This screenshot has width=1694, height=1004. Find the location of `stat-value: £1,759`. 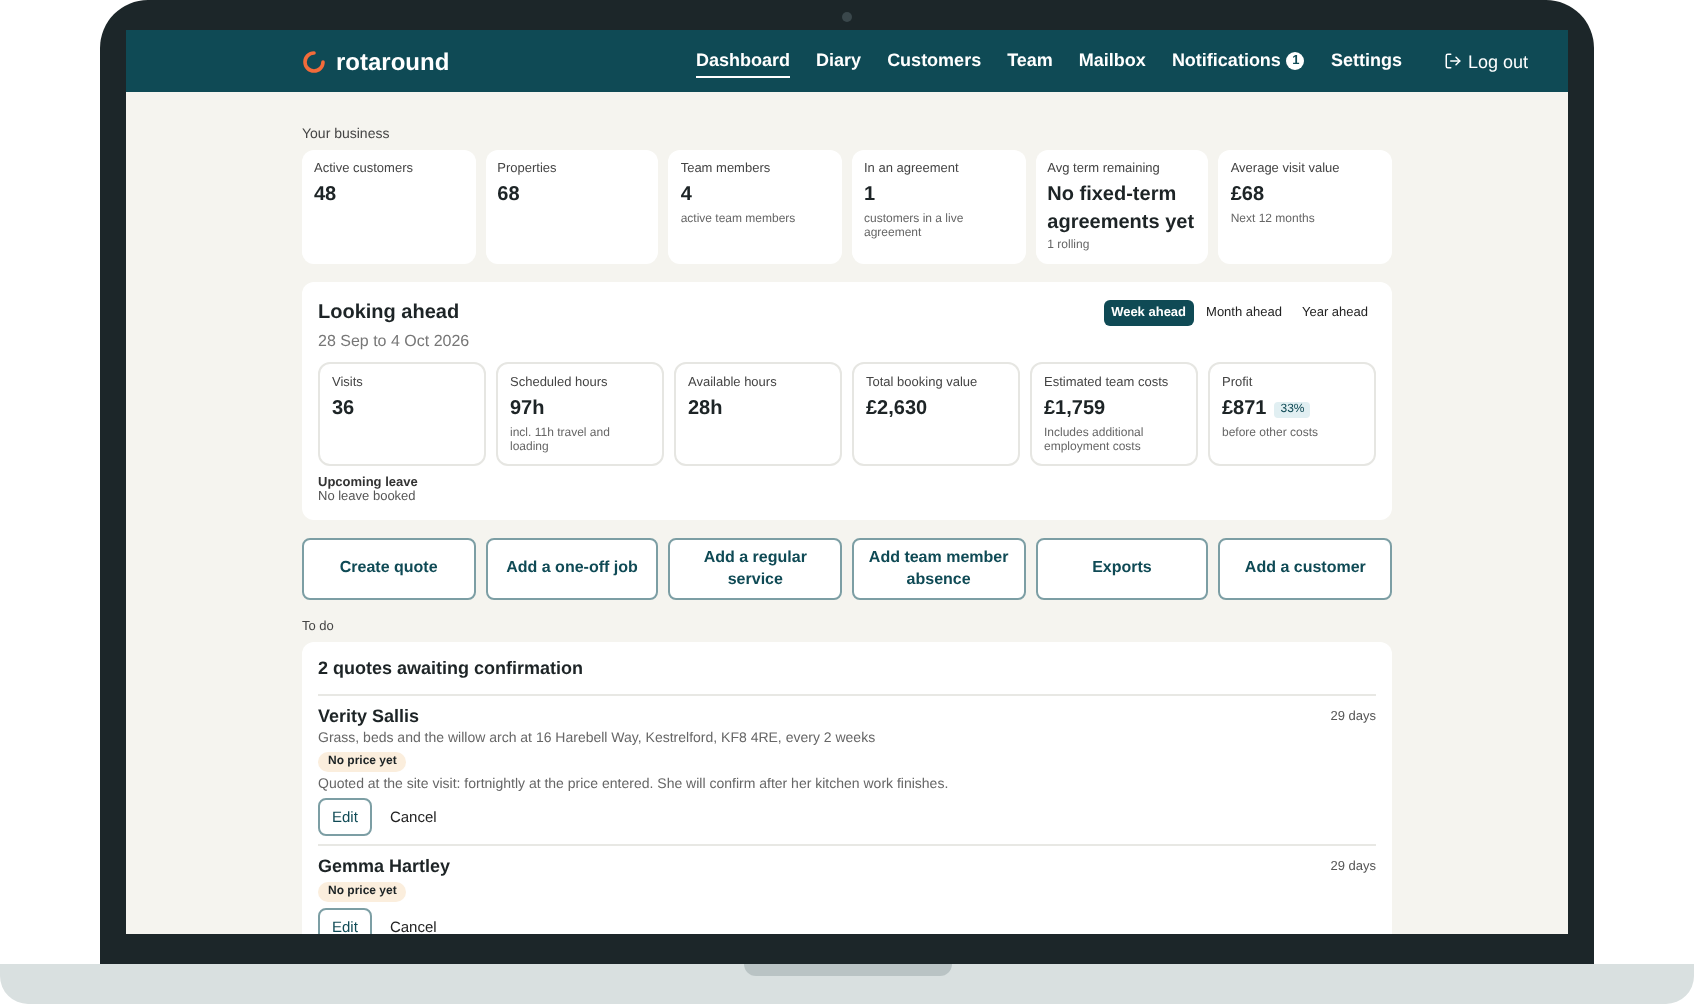

stat-value: £1,759 is located at coordinates (1076, 409).